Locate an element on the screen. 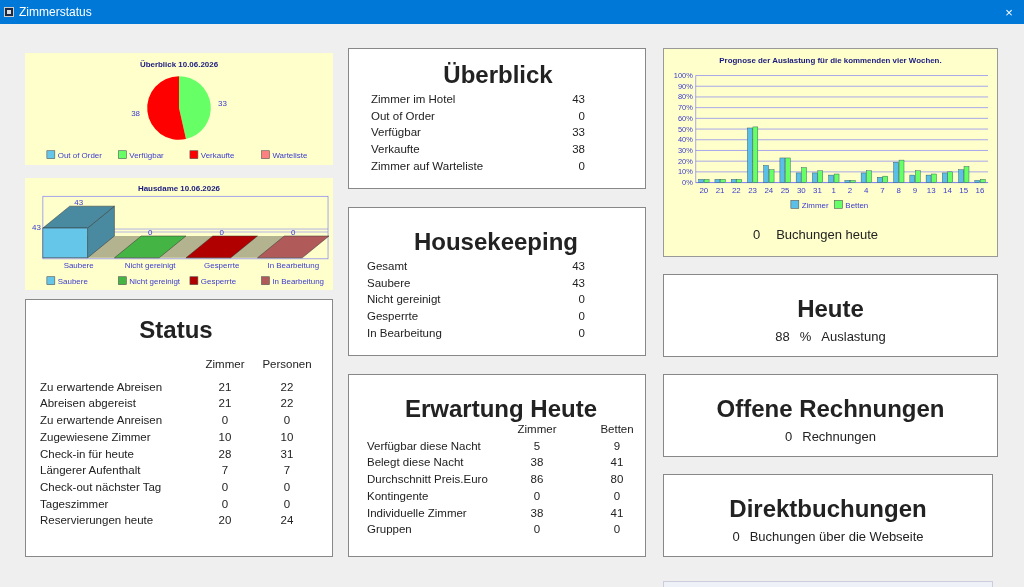  app-icon is located at coordinates (9, 12).